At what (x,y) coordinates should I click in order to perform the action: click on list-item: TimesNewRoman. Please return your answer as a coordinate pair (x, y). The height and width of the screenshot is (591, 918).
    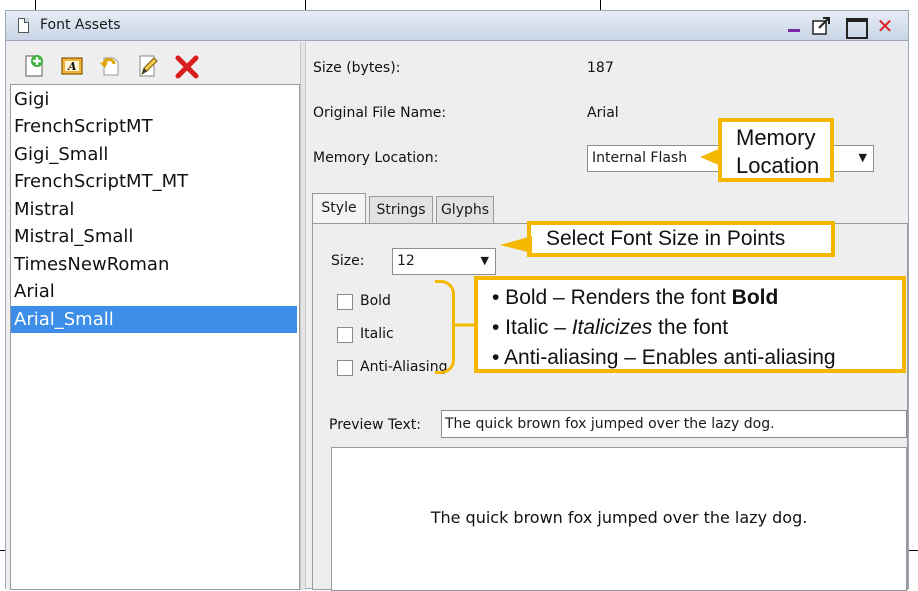
    Looking at the image, I should click on (154, 264).